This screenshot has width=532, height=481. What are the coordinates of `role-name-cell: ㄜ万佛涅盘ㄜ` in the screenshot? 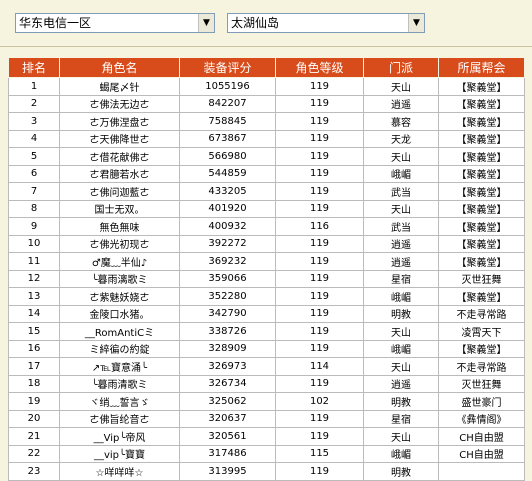 It's located at (119, 121).